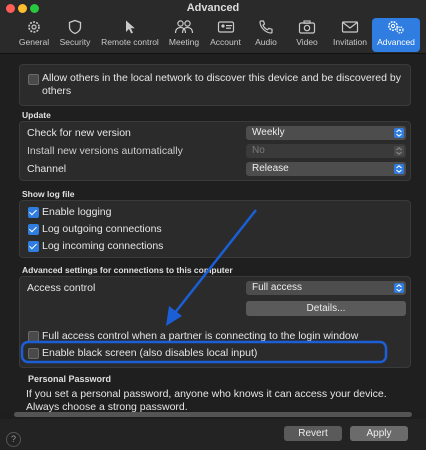 The image size is (426, 450). What do you see at coordinates (215, 262) in the screenshot?
I see `annotation-arrow-line` at bounding box center [215, 262].